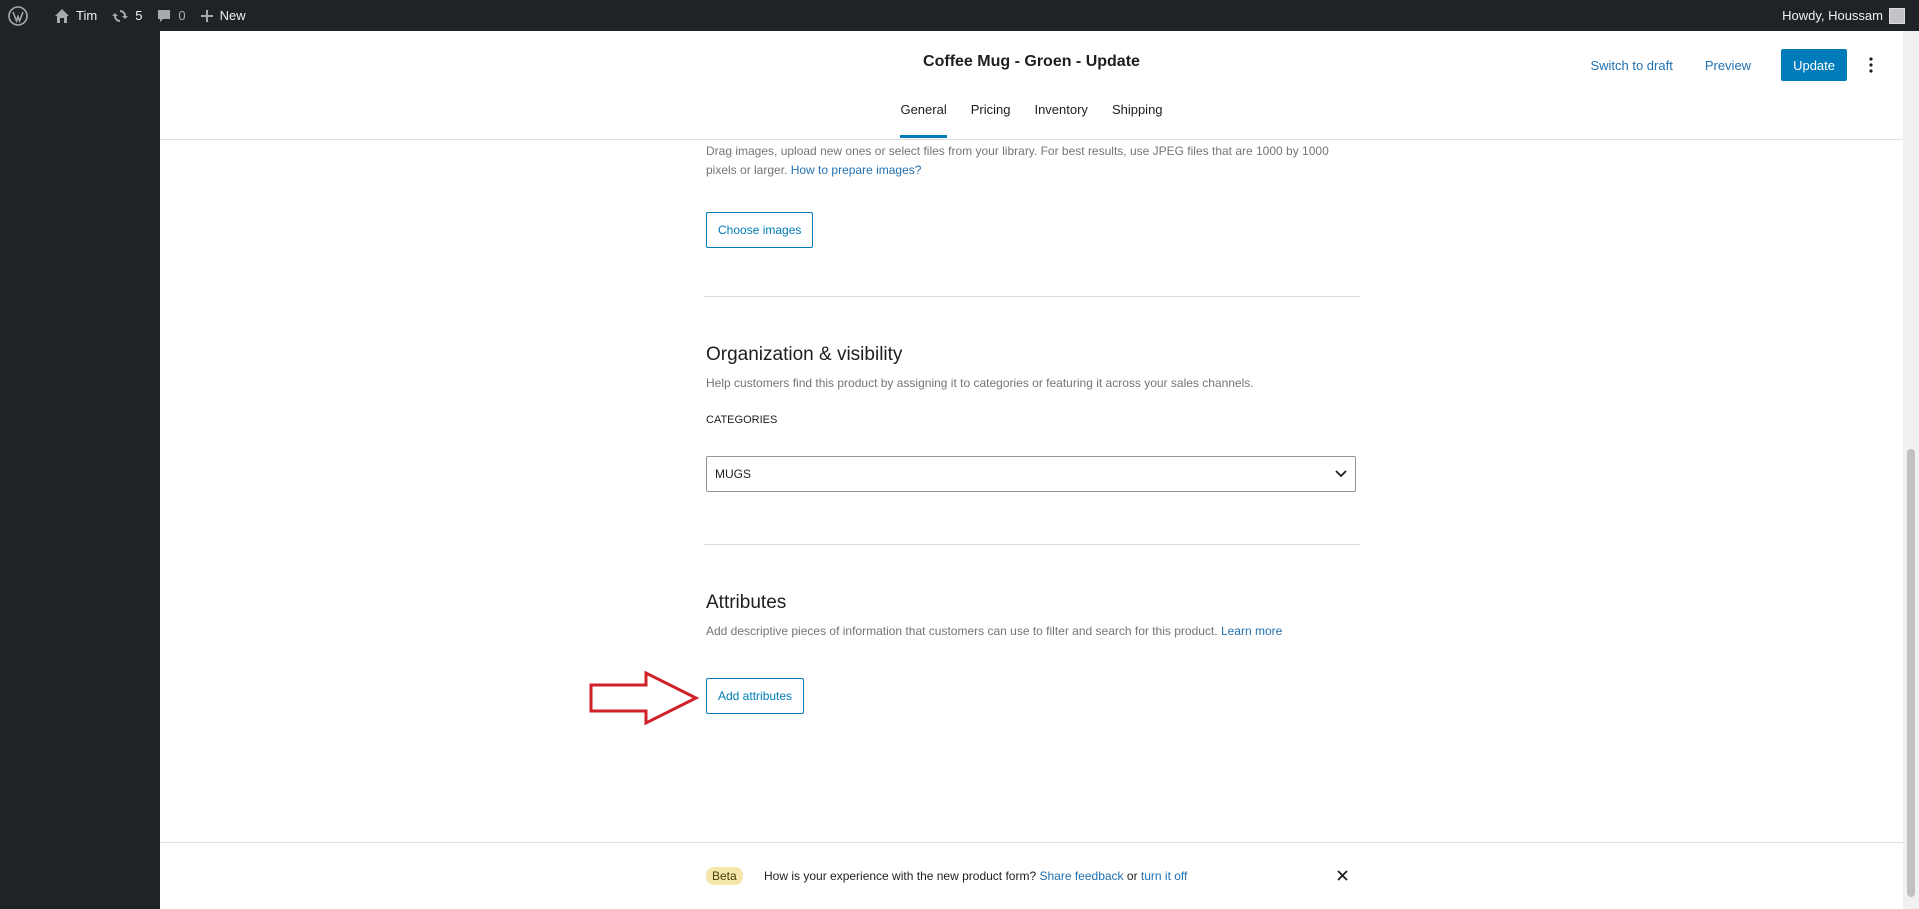  I want to click on tab-shipping: Shipping, so click(1137, 119).